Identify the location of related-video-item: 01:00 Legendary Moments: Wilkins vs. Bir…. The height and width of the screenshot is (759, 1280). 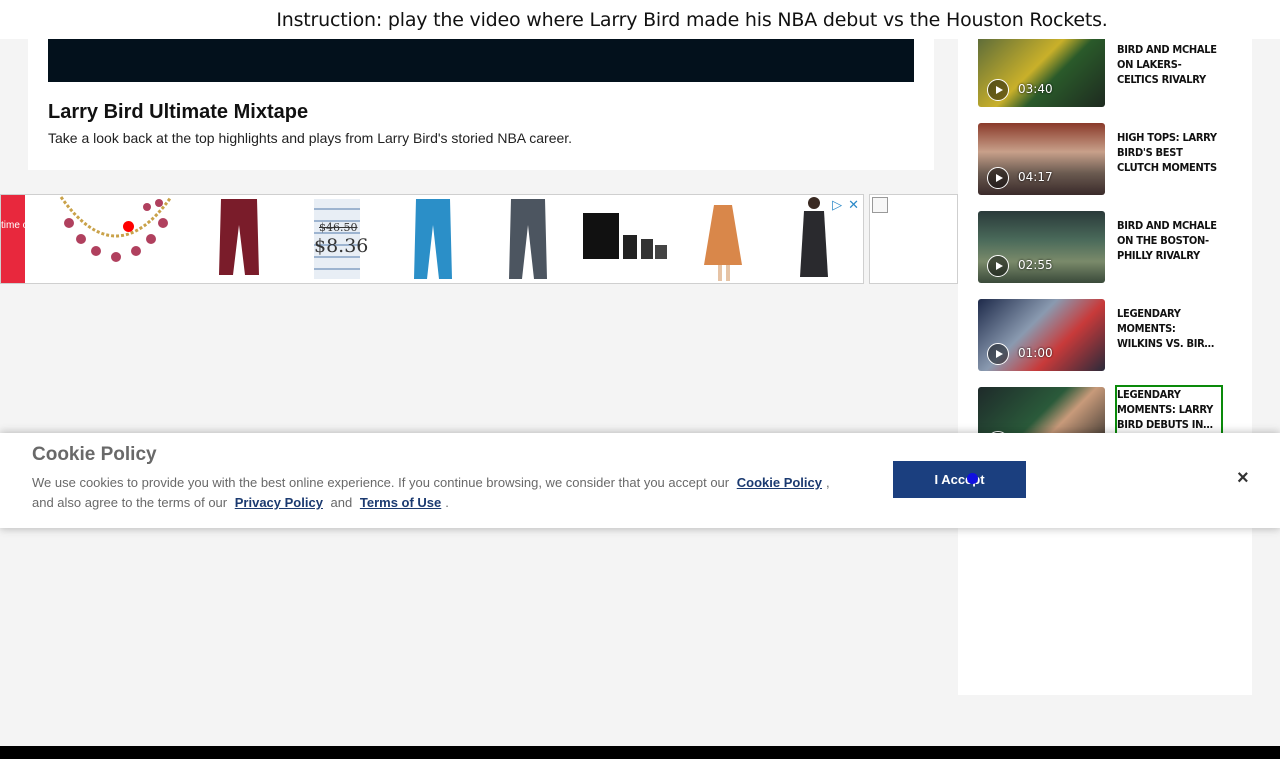
(1108, 335).